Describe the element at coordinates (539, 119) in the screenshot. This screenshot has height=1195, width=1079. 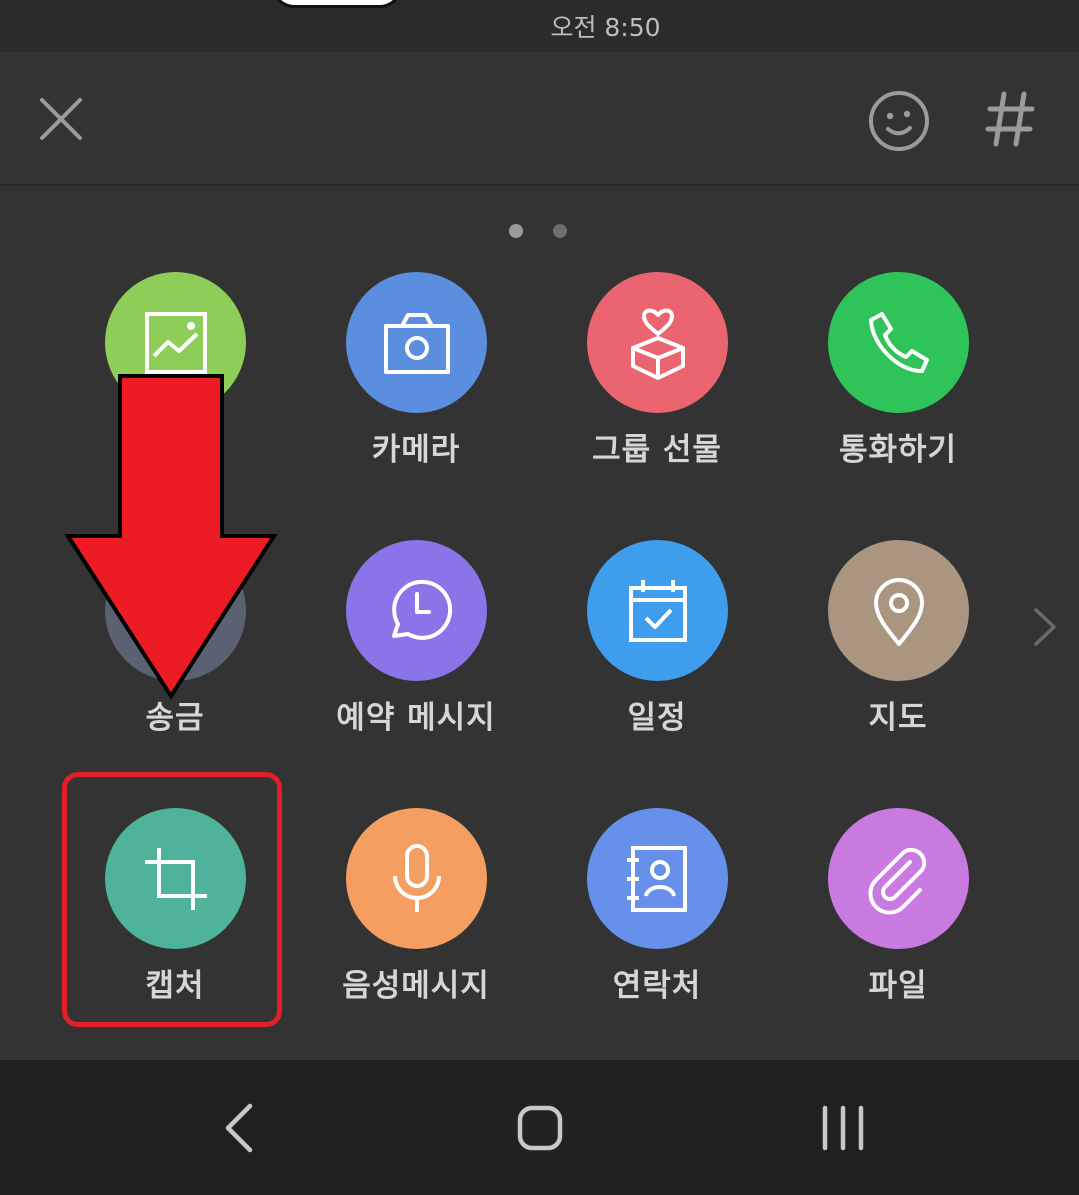
I see `attachment-header` at that location.